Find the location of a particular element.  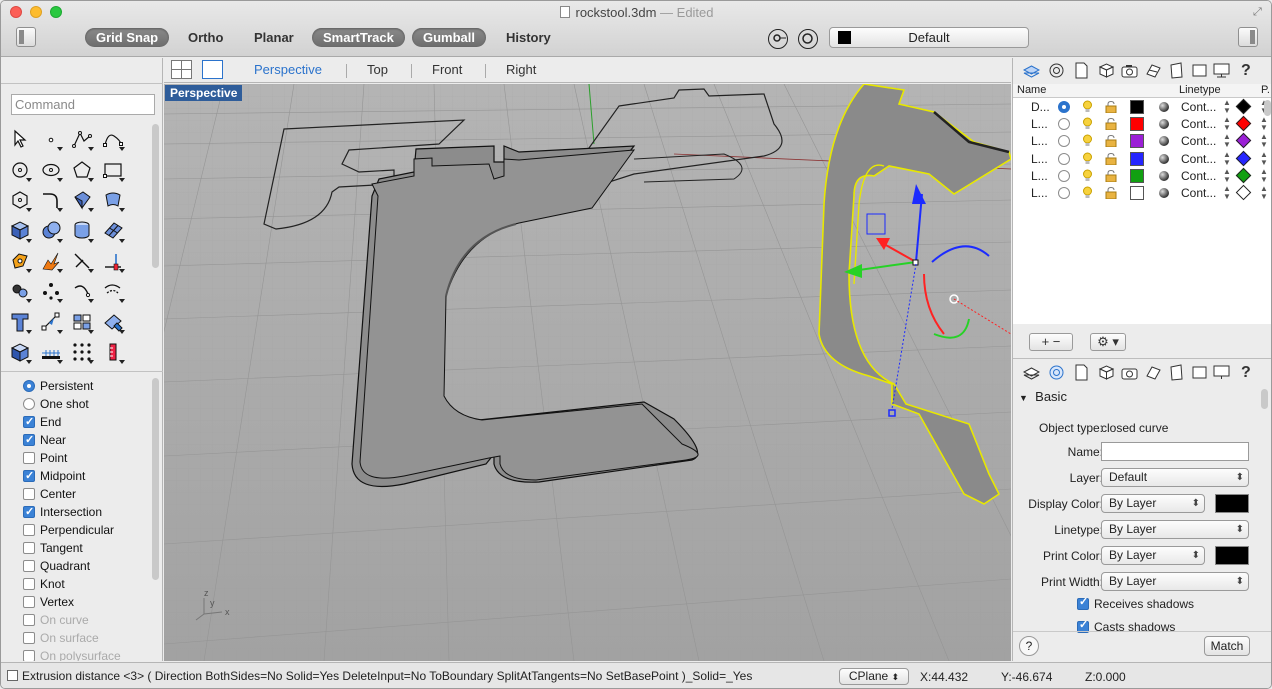

trim-tool-icon is located at coordinates (82, 261).